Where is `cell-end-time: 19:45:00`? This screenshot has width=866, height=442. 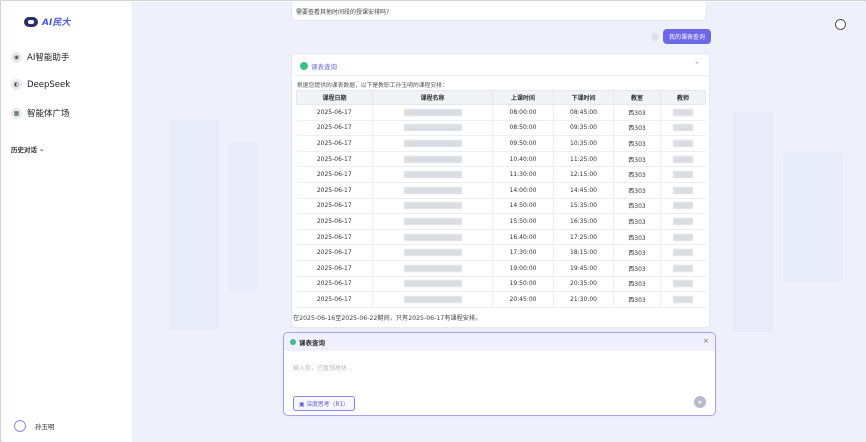
cell-end-time: 19:45:00 is located at coordinates (583, 268).